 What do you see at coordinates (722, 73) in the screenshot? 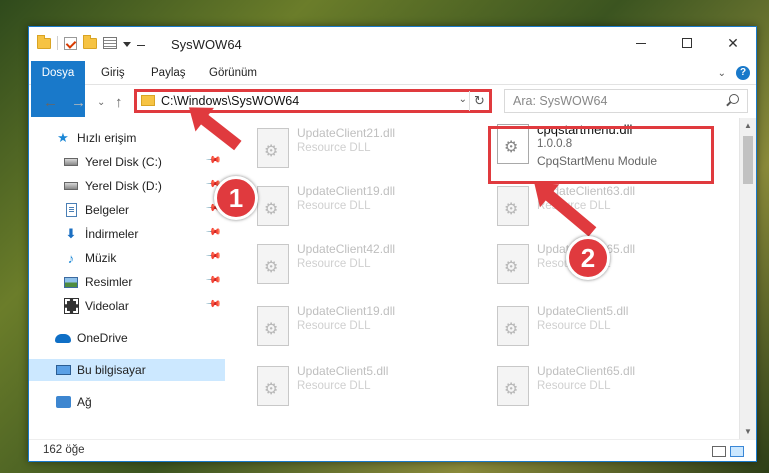
I see `expand-ribbon-icon: ⌄` at bounding box center [722, 73].